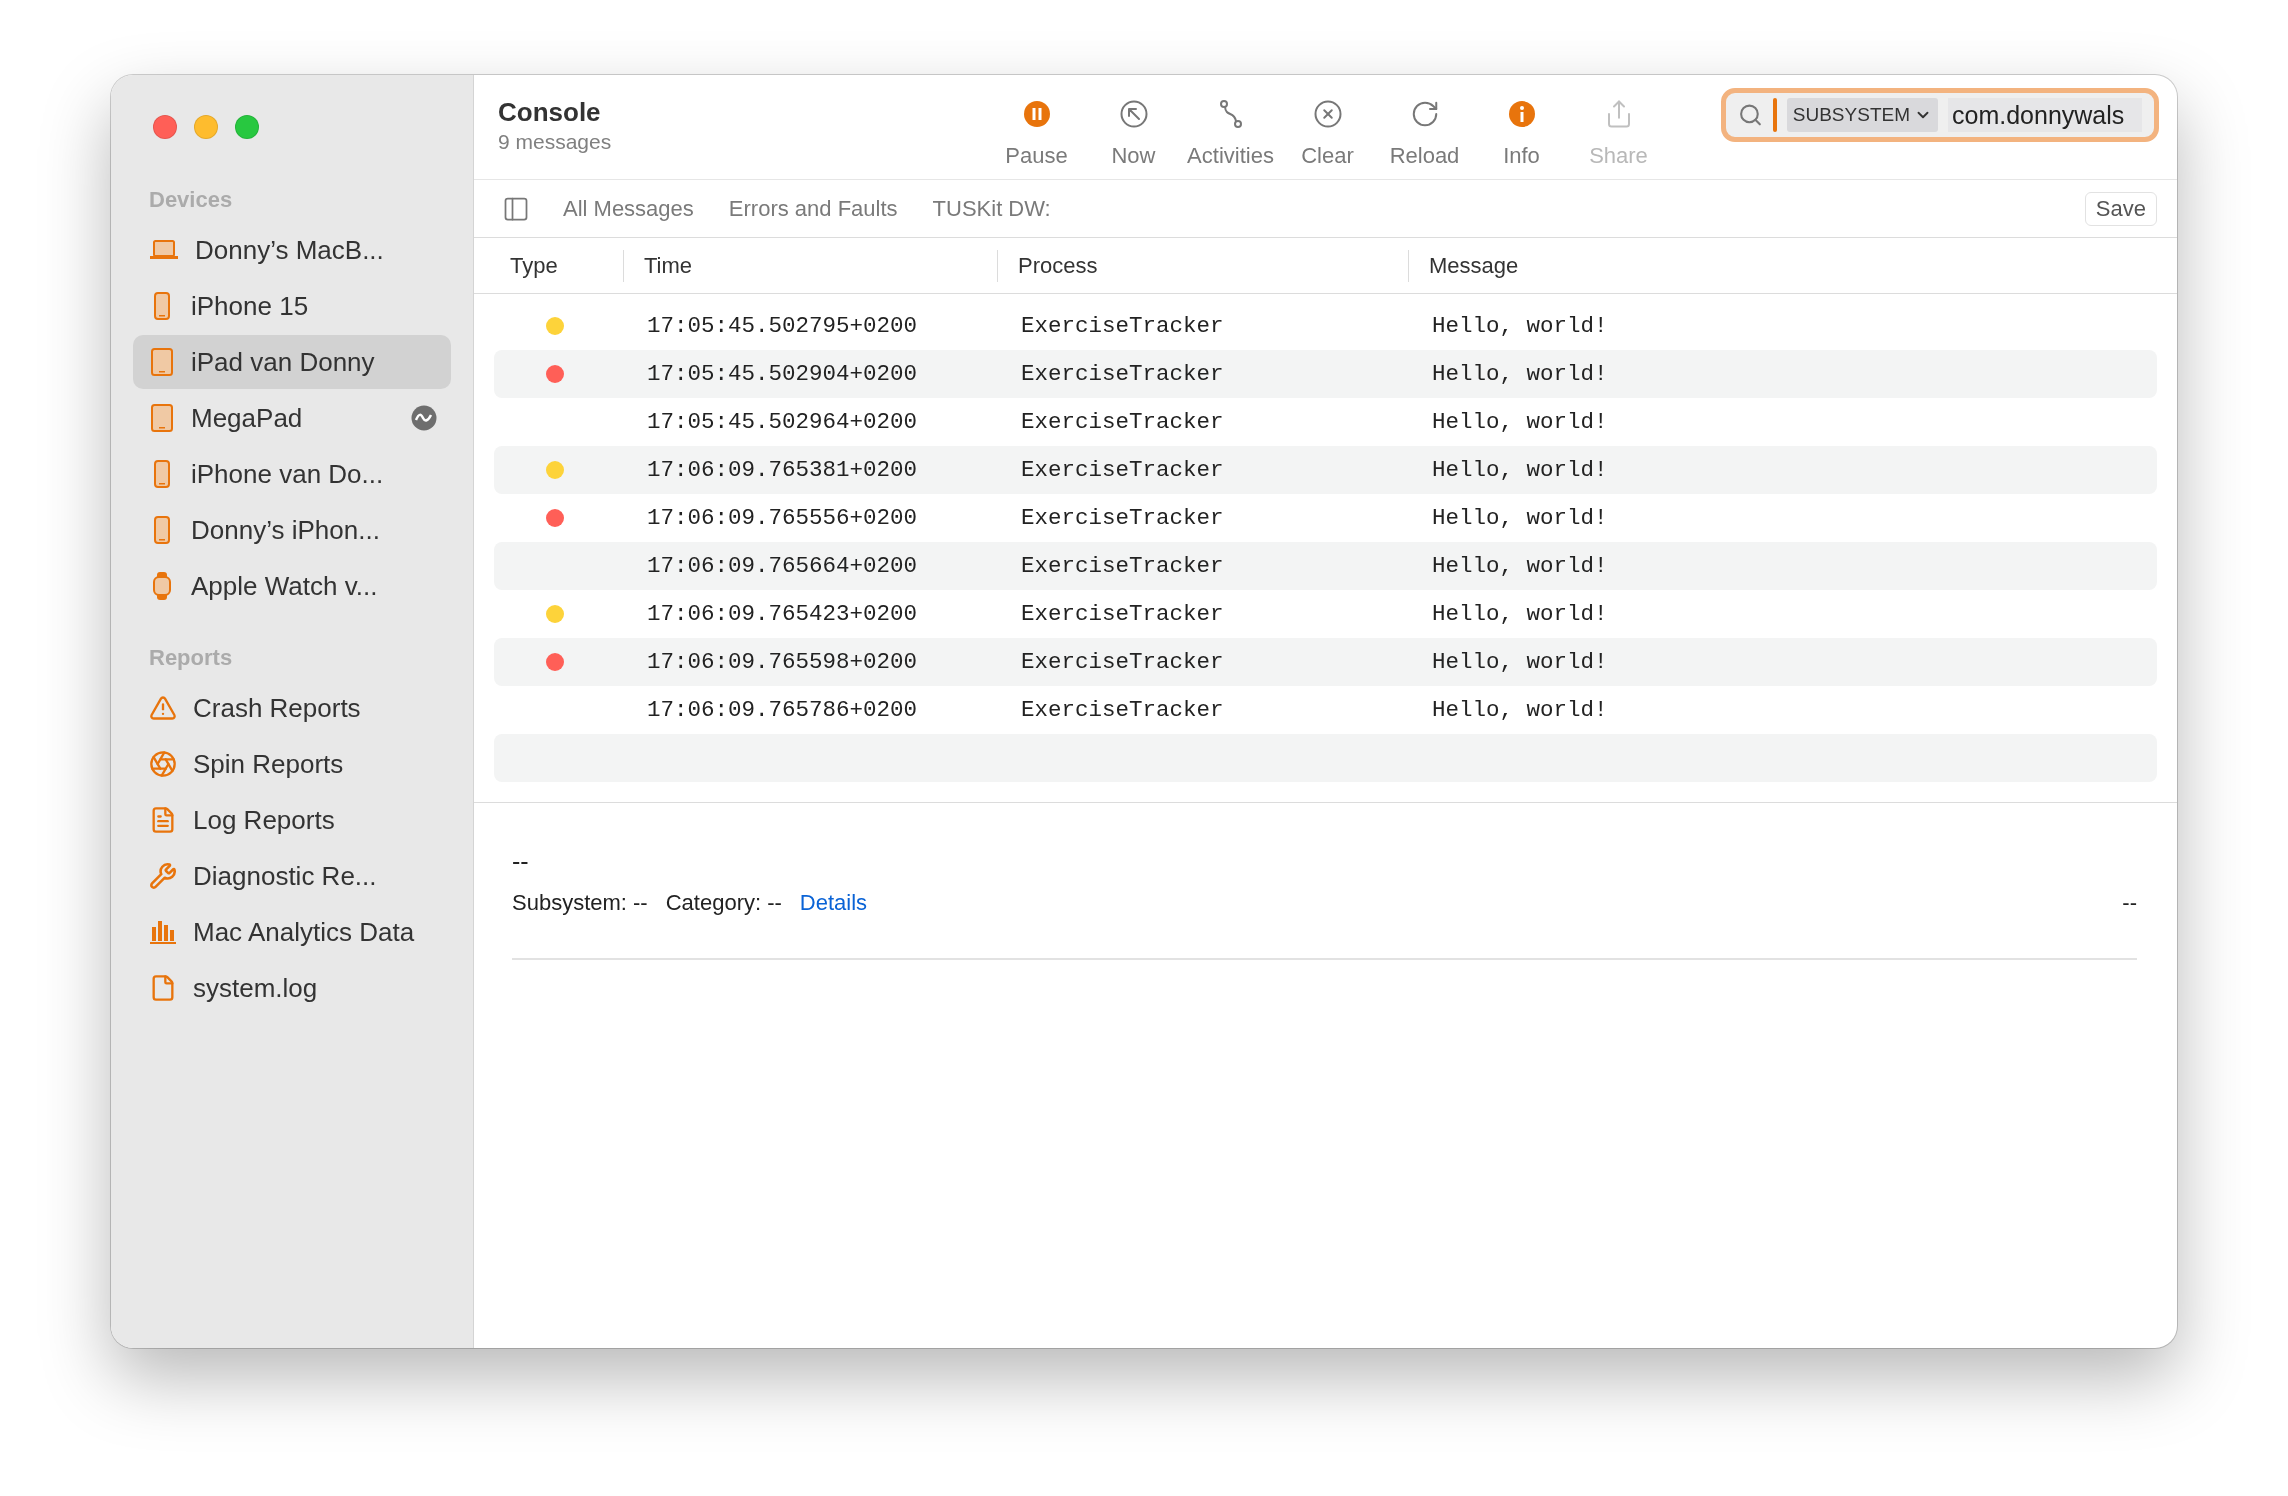 The width and height of the screenshot is (2288, 1496). I want to click on details-link: Details, so click(833, 903).